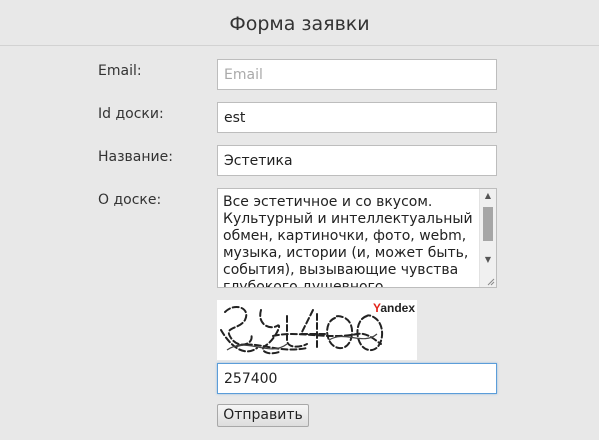 The image size is (599, 440). I want to click on email-field, so click(357, 74).